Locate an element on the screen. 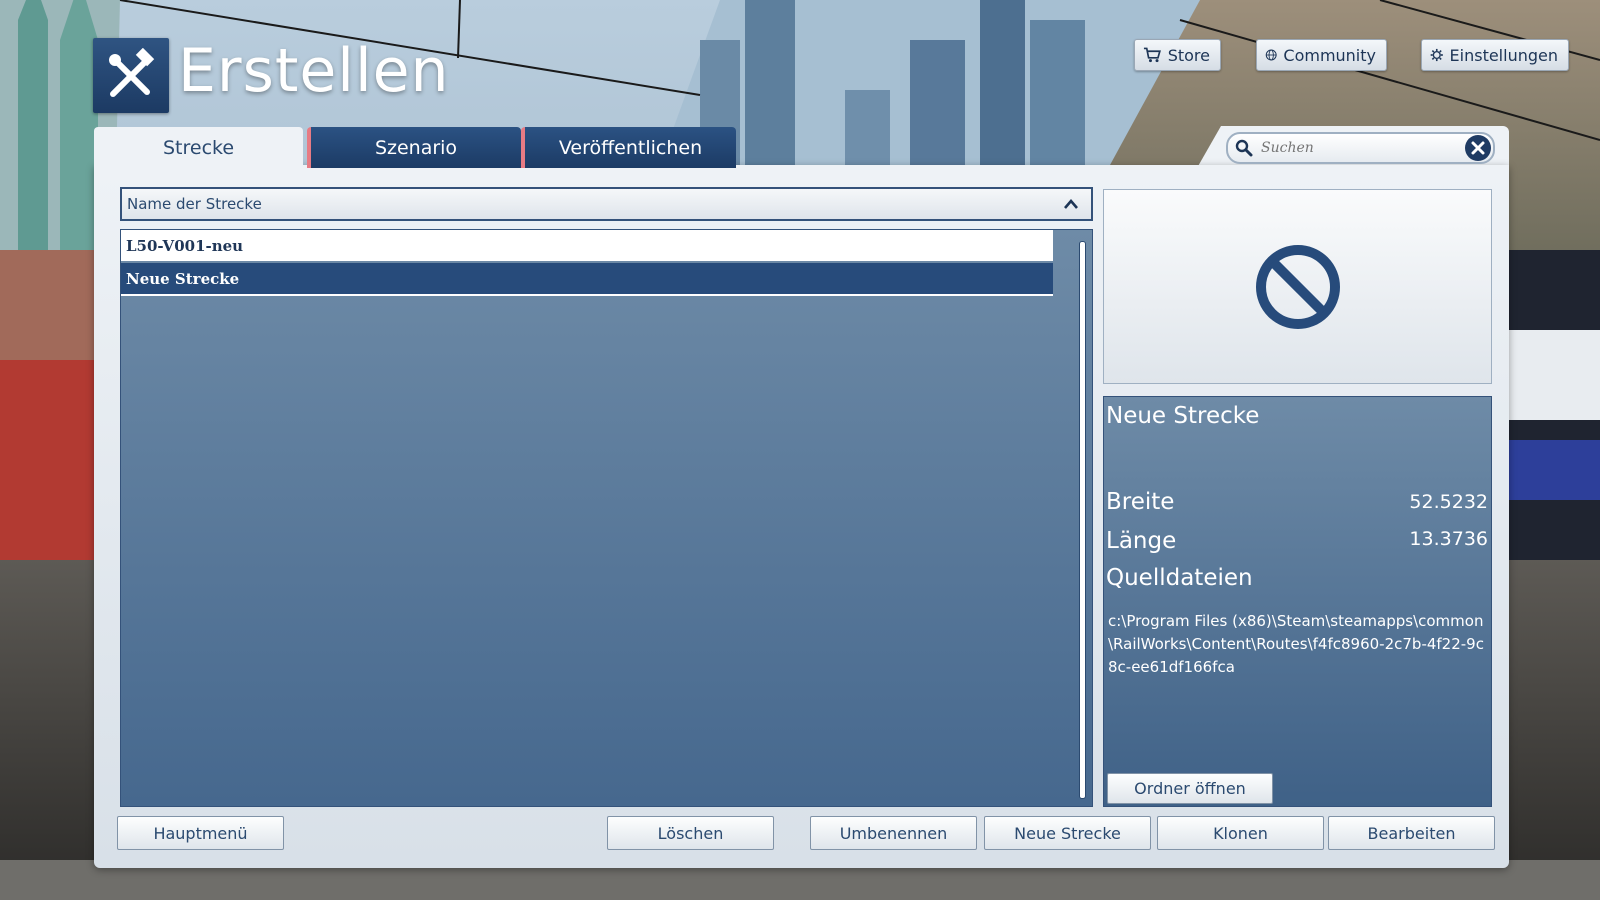  main-menu-button: Hauptmenü is located at coordinates (200, 833).